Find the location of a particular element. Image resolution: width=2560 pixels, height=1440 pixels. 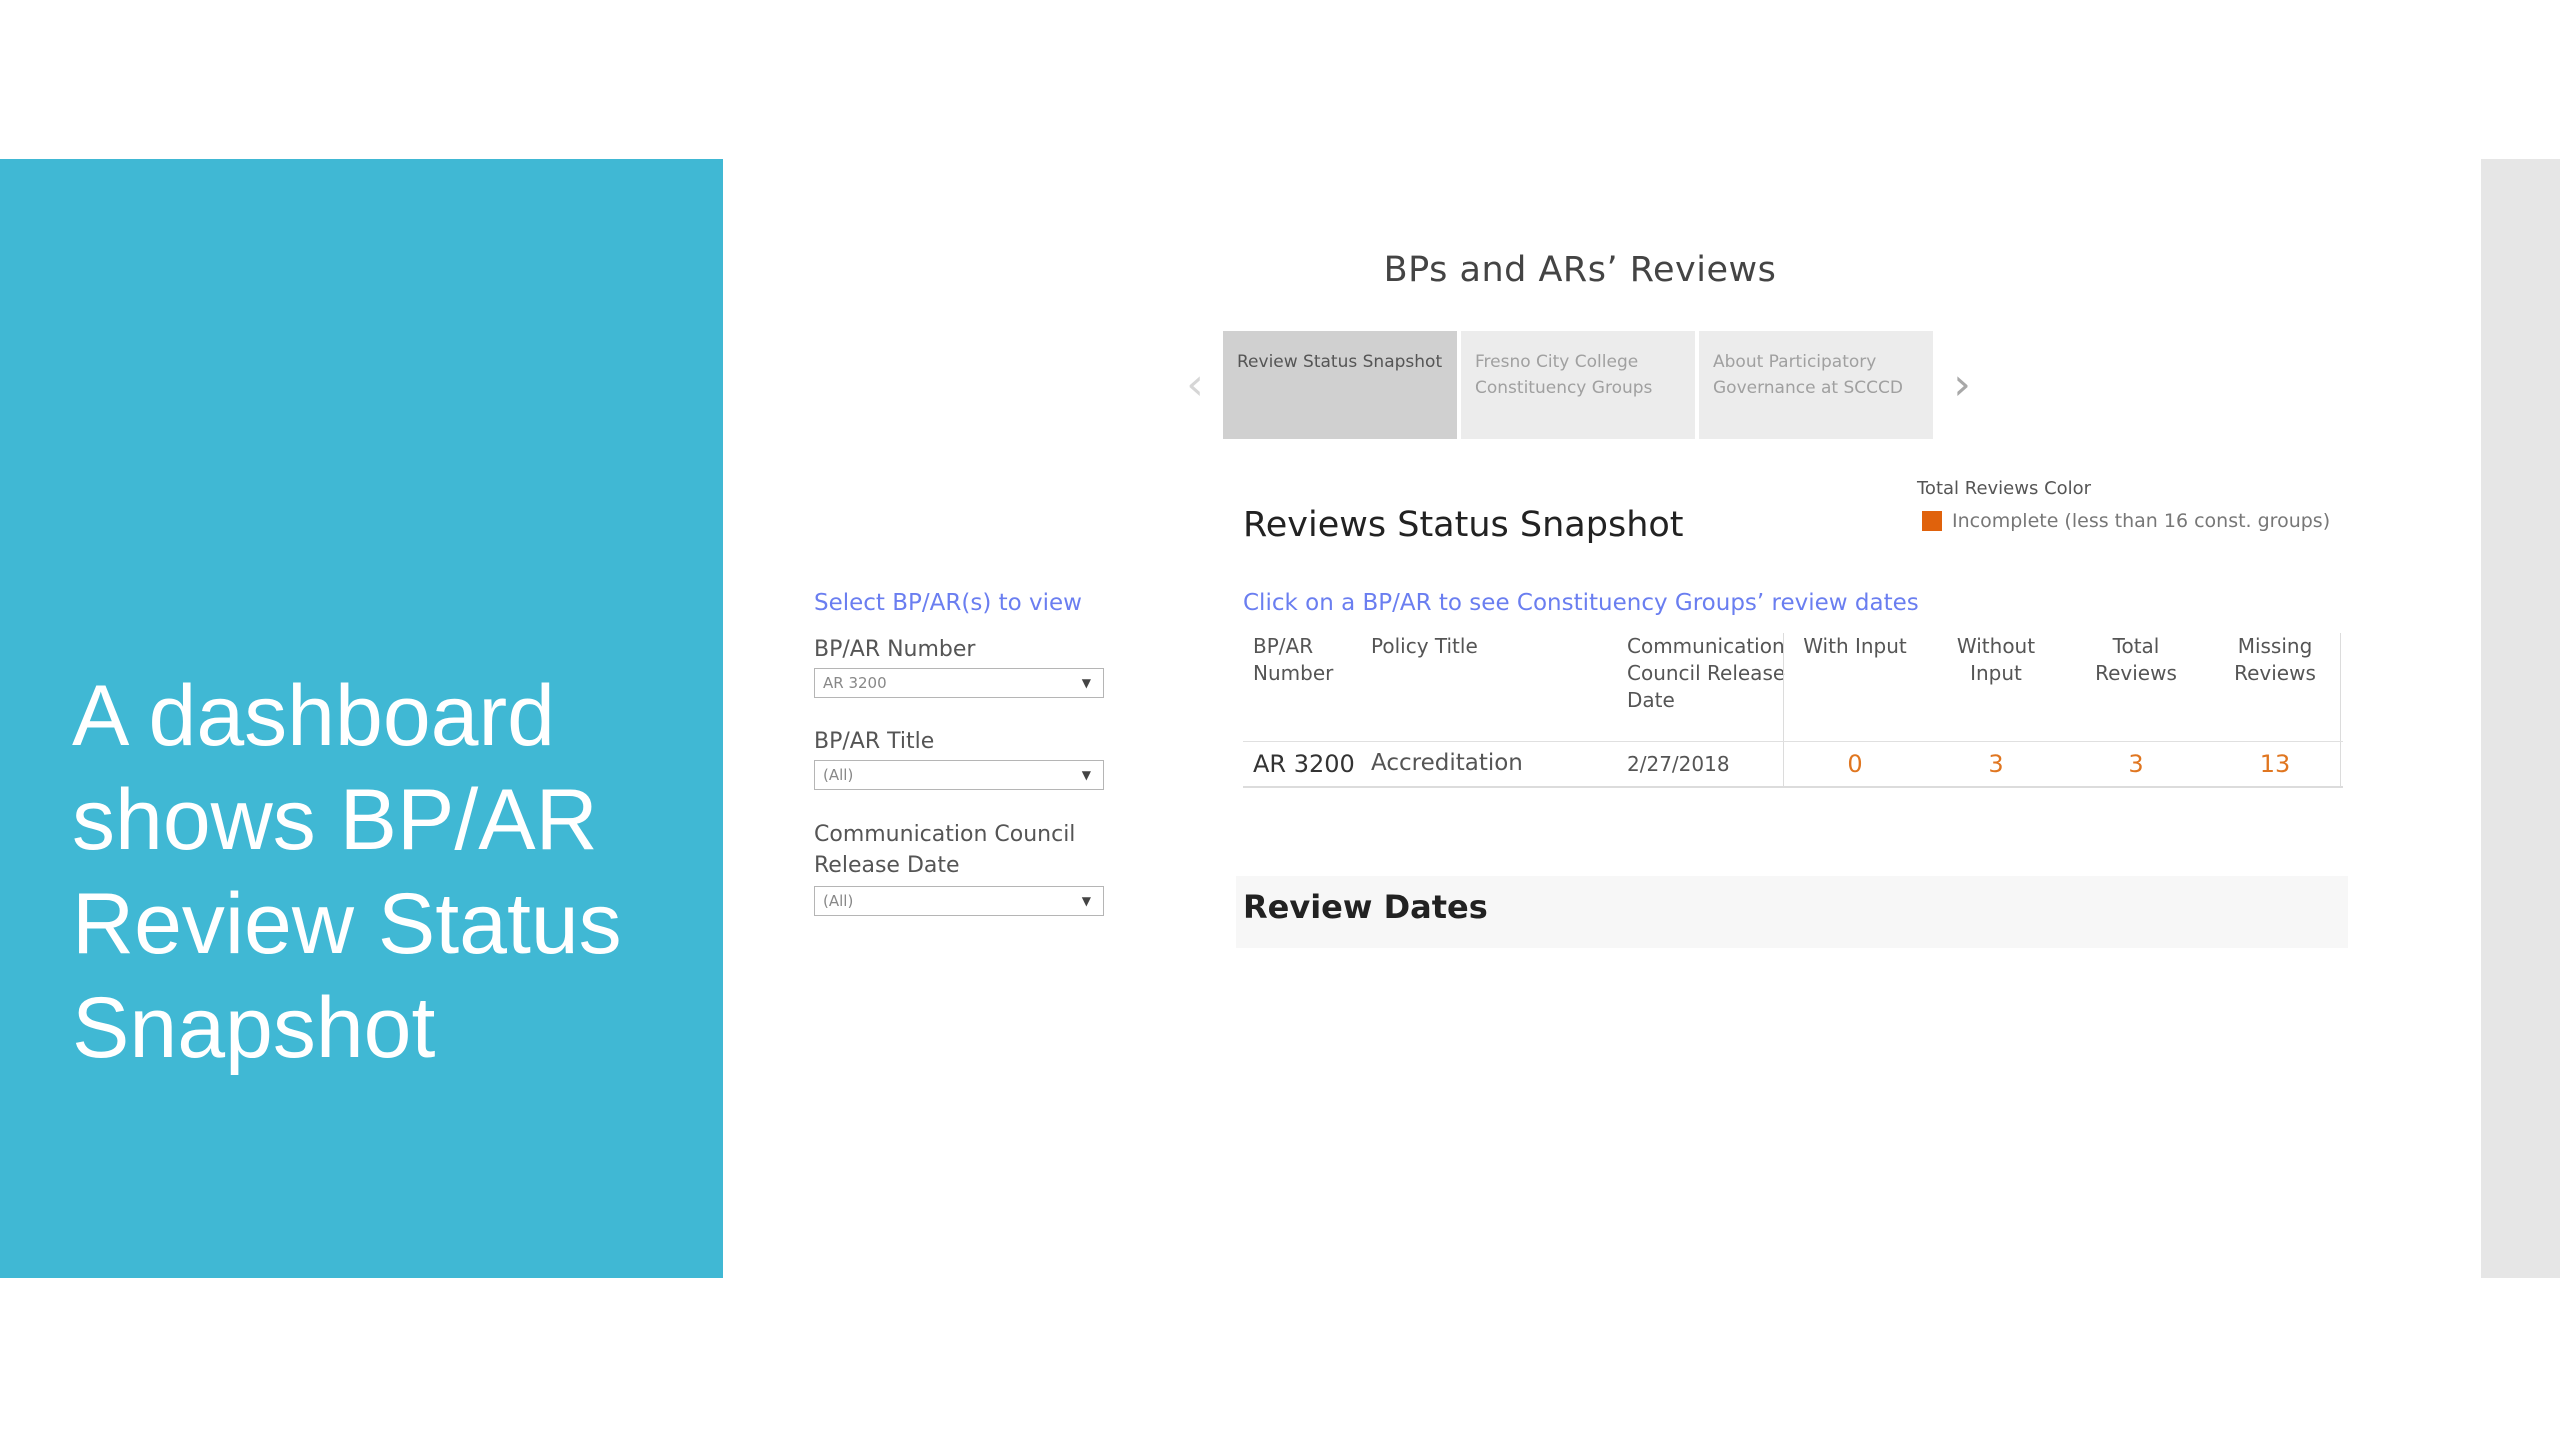

tab-review-status-snapshot: Review Status Snapshot is located at coordinates (1340, 385).